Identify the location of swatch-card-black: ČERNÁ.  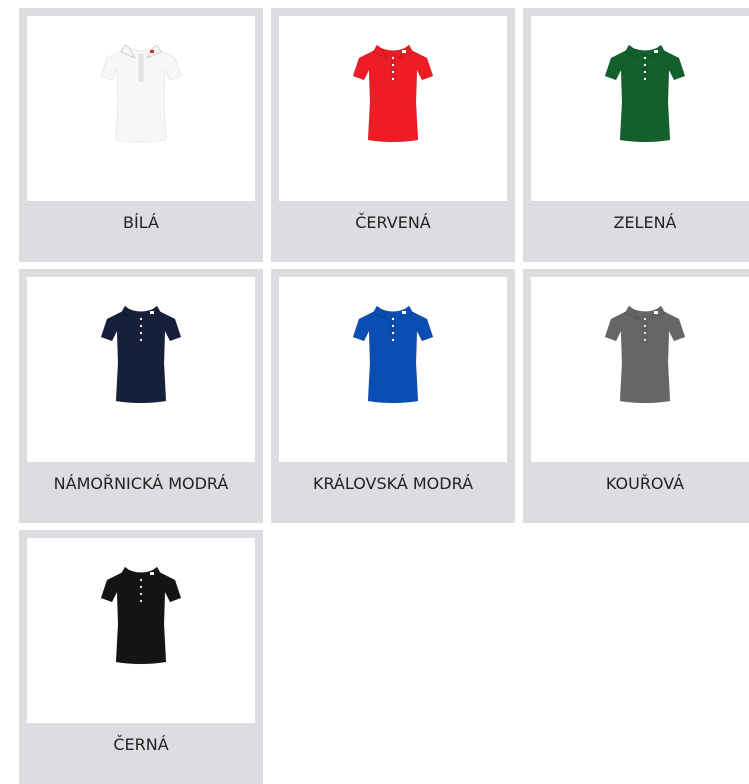
(141, 657).